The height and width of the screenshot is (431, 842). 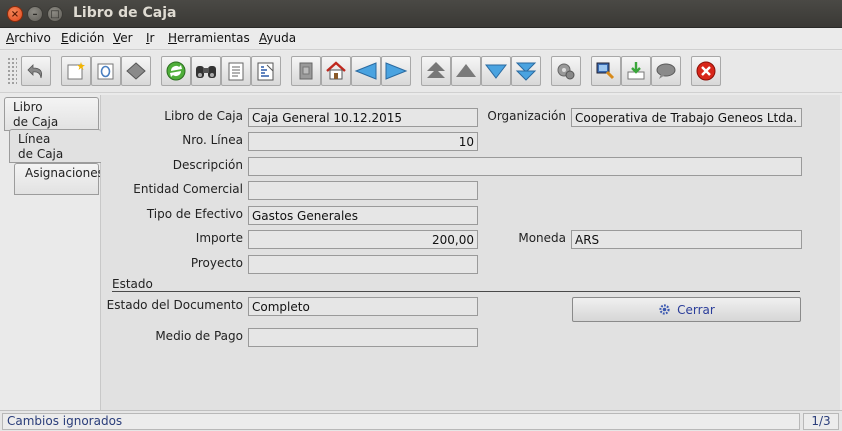 I want to click on last-record-icon, so click(x=526, y=71).